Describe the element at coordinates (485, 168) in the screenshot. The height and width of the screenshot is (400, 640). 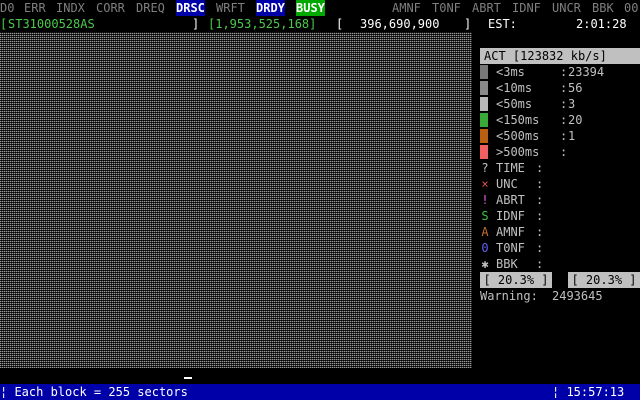
I see `question-icon: ?` at that location.